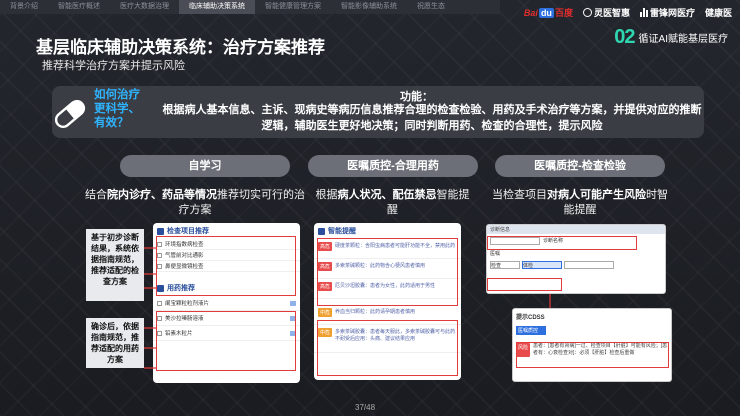 The height and width of the screenshot is (416, 740). Describe the element at coordinates (117, 95) in the screenshot. I see `question-line: 如何治疗` at that location.